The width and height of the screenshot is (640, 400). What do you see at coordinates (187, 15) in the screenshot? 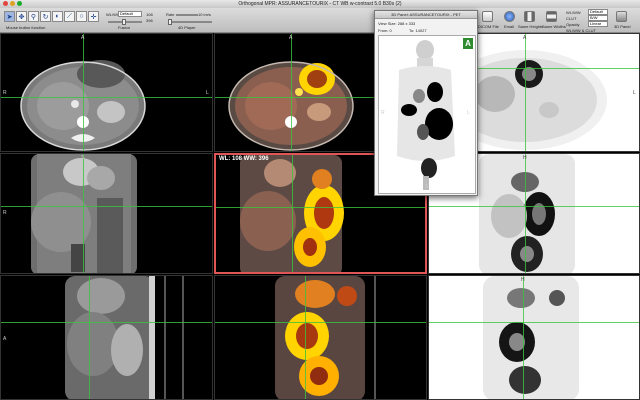
I see `rate-slider` at bounding box center [187, 15].